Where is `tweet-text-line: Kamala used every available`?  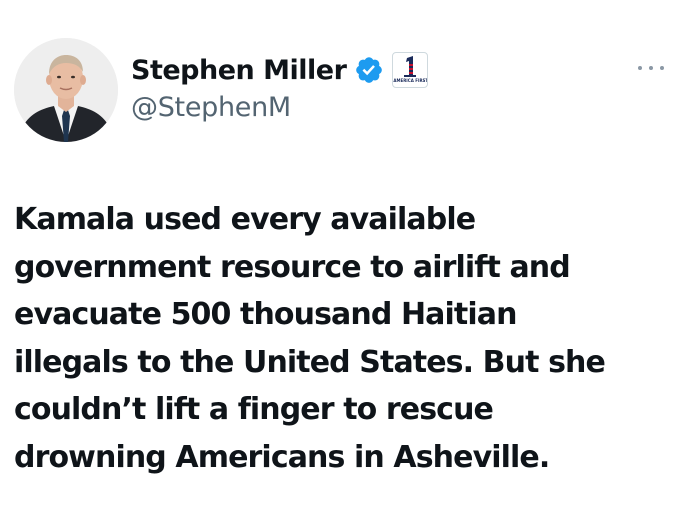
tweet-text-line: Kamala used every available is located at coordinates (245, 219).